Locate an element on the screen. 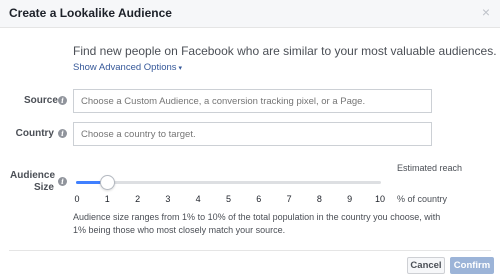 This screenshot has width=500, height=280. audience-size-label: Audience Size is located at coordinates (33, 182).